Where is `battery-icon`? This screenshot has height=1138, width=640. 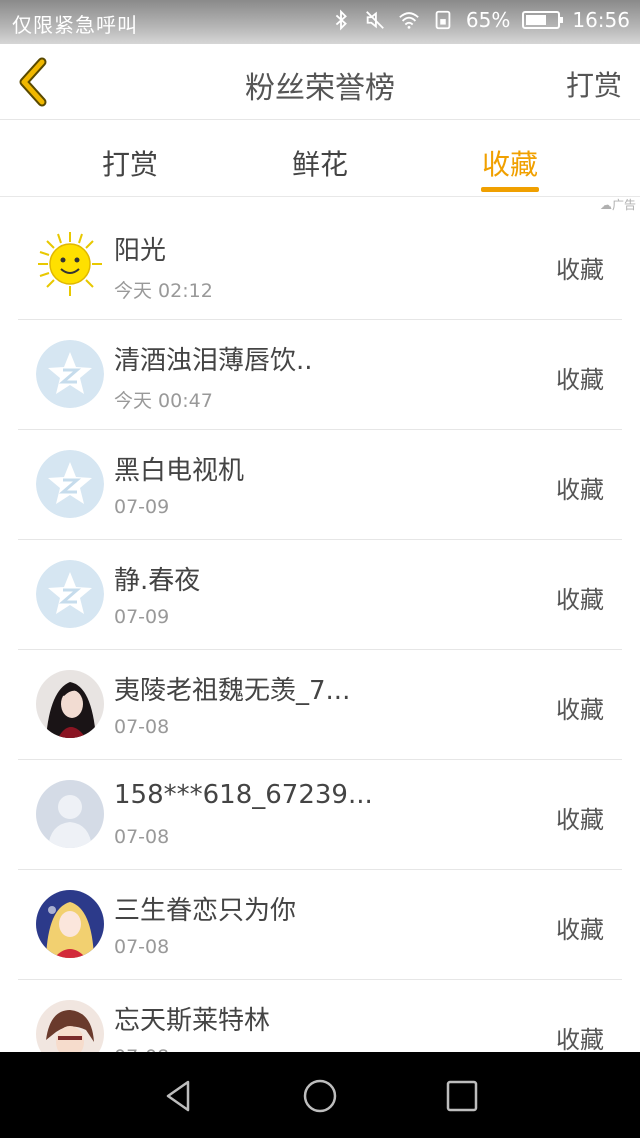
battery-icon is located at coordinates (543, 20).